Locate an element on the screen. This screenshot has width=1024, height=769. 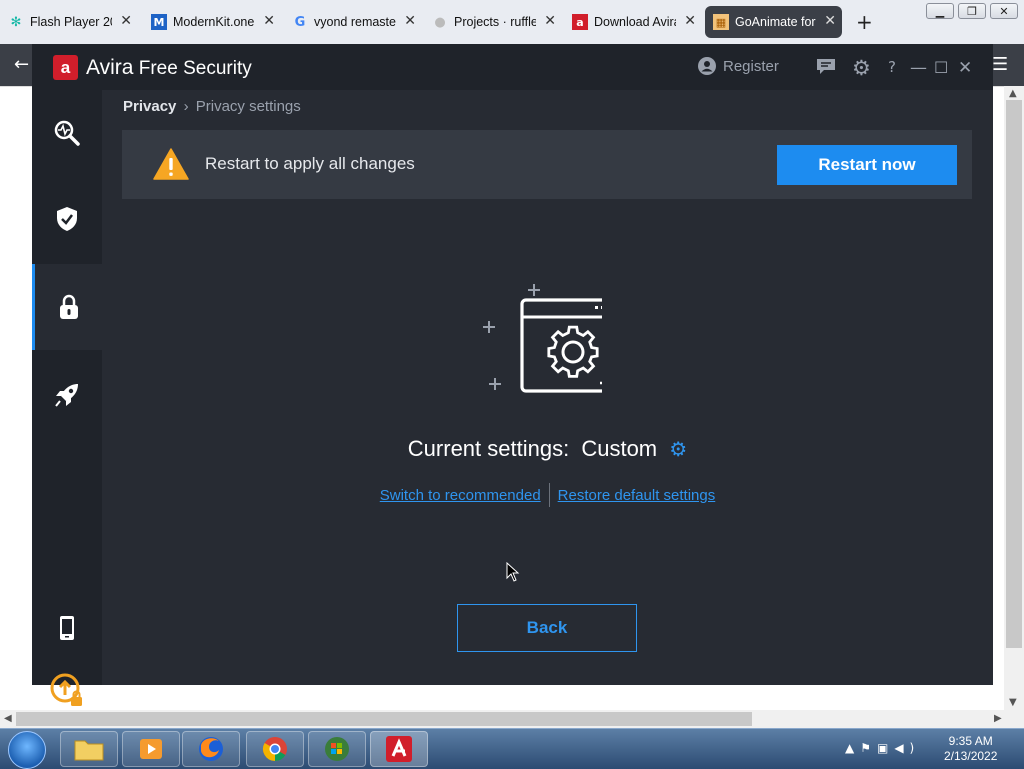
sidebar-item-upgrade is located at coordinates (67, 690).